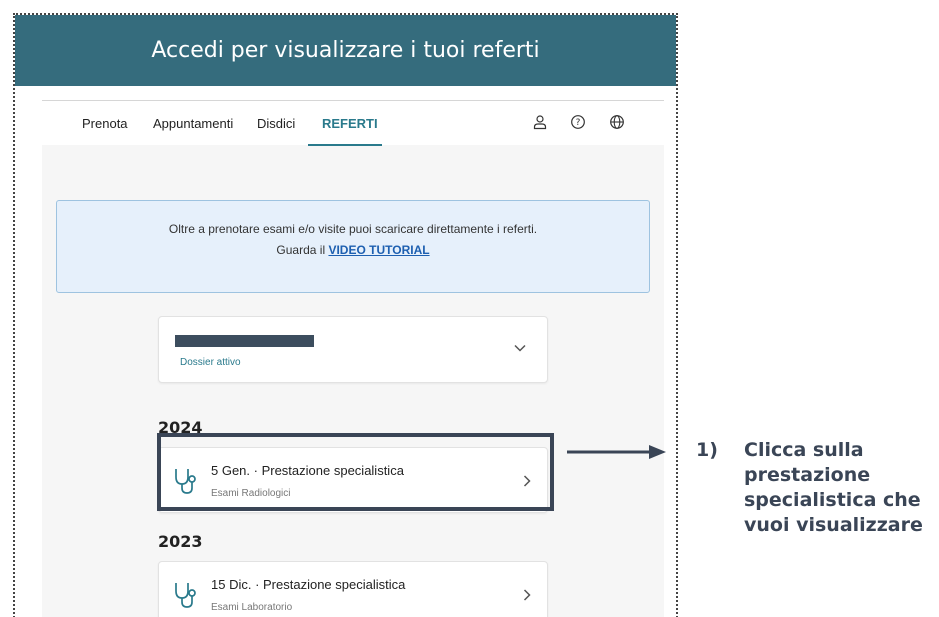  I want to click on top-navbar: Prenota Appuntamenti Disdici REFERTI ?, so click(353, 123).